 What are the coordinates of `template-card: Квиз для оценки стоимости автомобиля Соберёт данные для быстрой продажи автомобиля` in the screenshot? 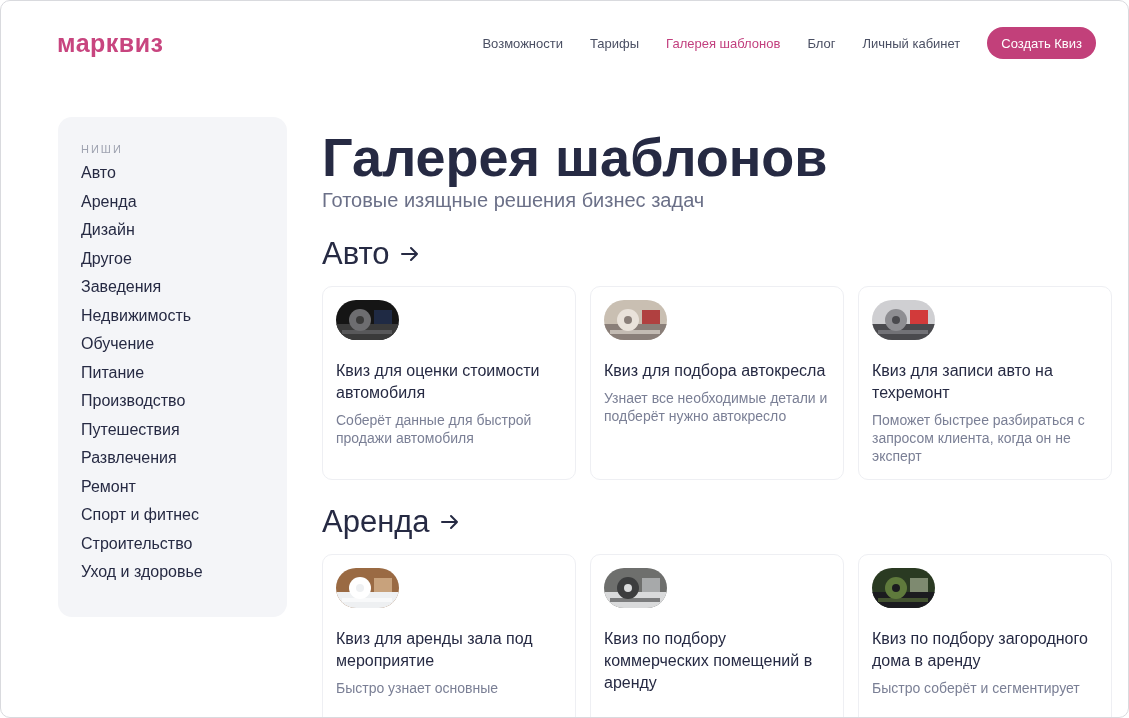 It's located at (449, 383).